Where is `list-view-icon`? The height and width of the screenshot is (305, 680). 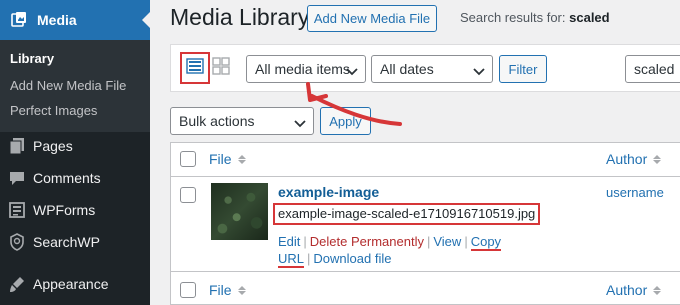 list-view-icon is located at coordinates (195, 68).